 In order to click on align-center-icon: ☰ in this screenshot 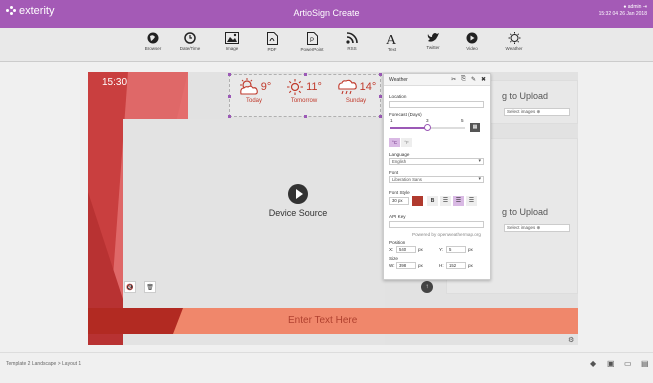, I will do `click(458, 201)`.